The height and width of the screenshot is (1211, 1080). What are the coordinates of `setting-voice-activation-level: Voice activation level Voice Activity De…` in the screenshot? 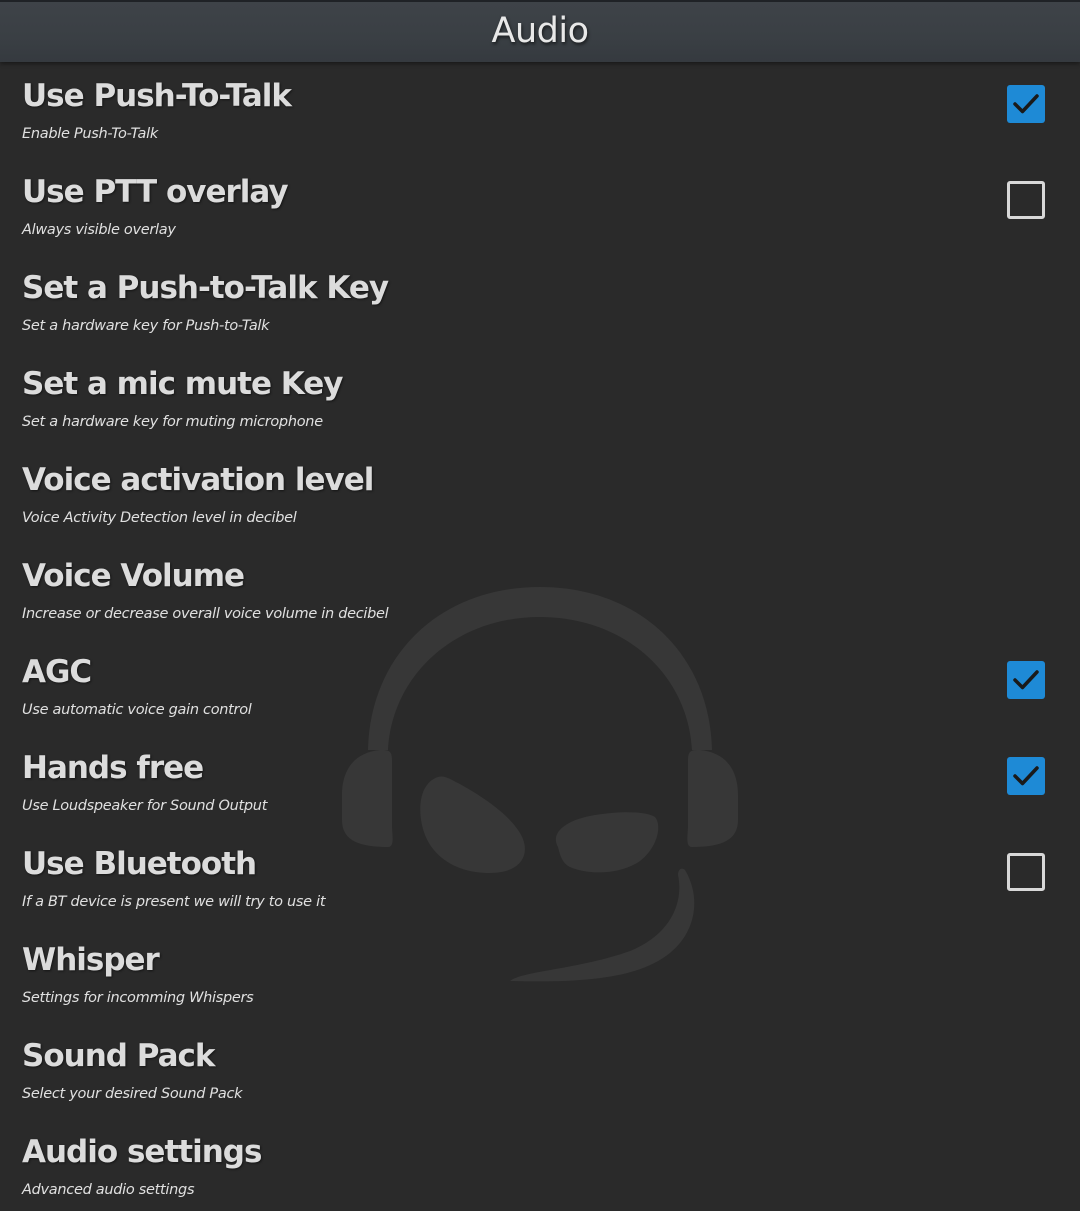 It's located at (540, 494).